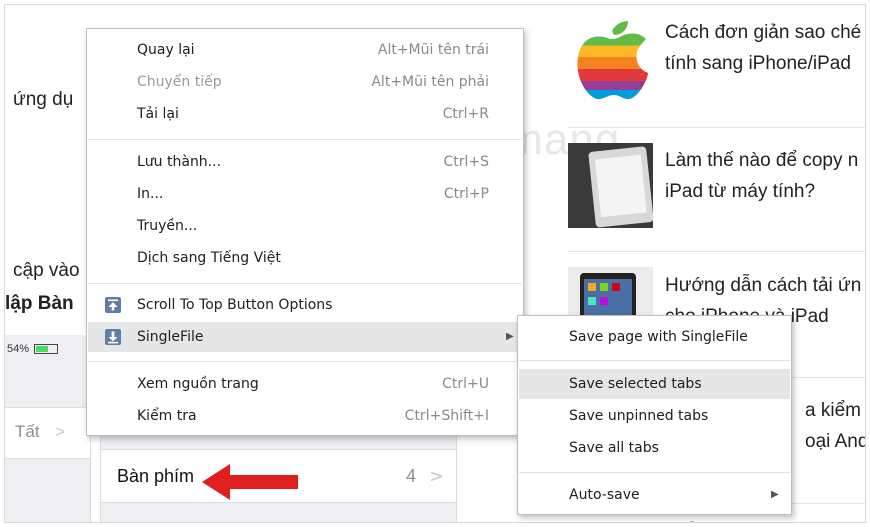 Image resolution: width=870 pixels, height=527 pixels. Describe the element at coordinates (39, 303) in the screenshot. I see `bg-text-3: lập Bàn` at that location.